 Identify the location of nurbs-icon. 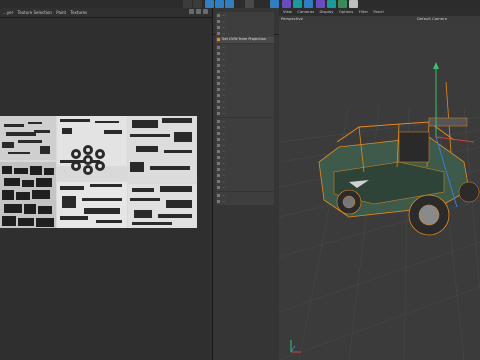
(297, 4).